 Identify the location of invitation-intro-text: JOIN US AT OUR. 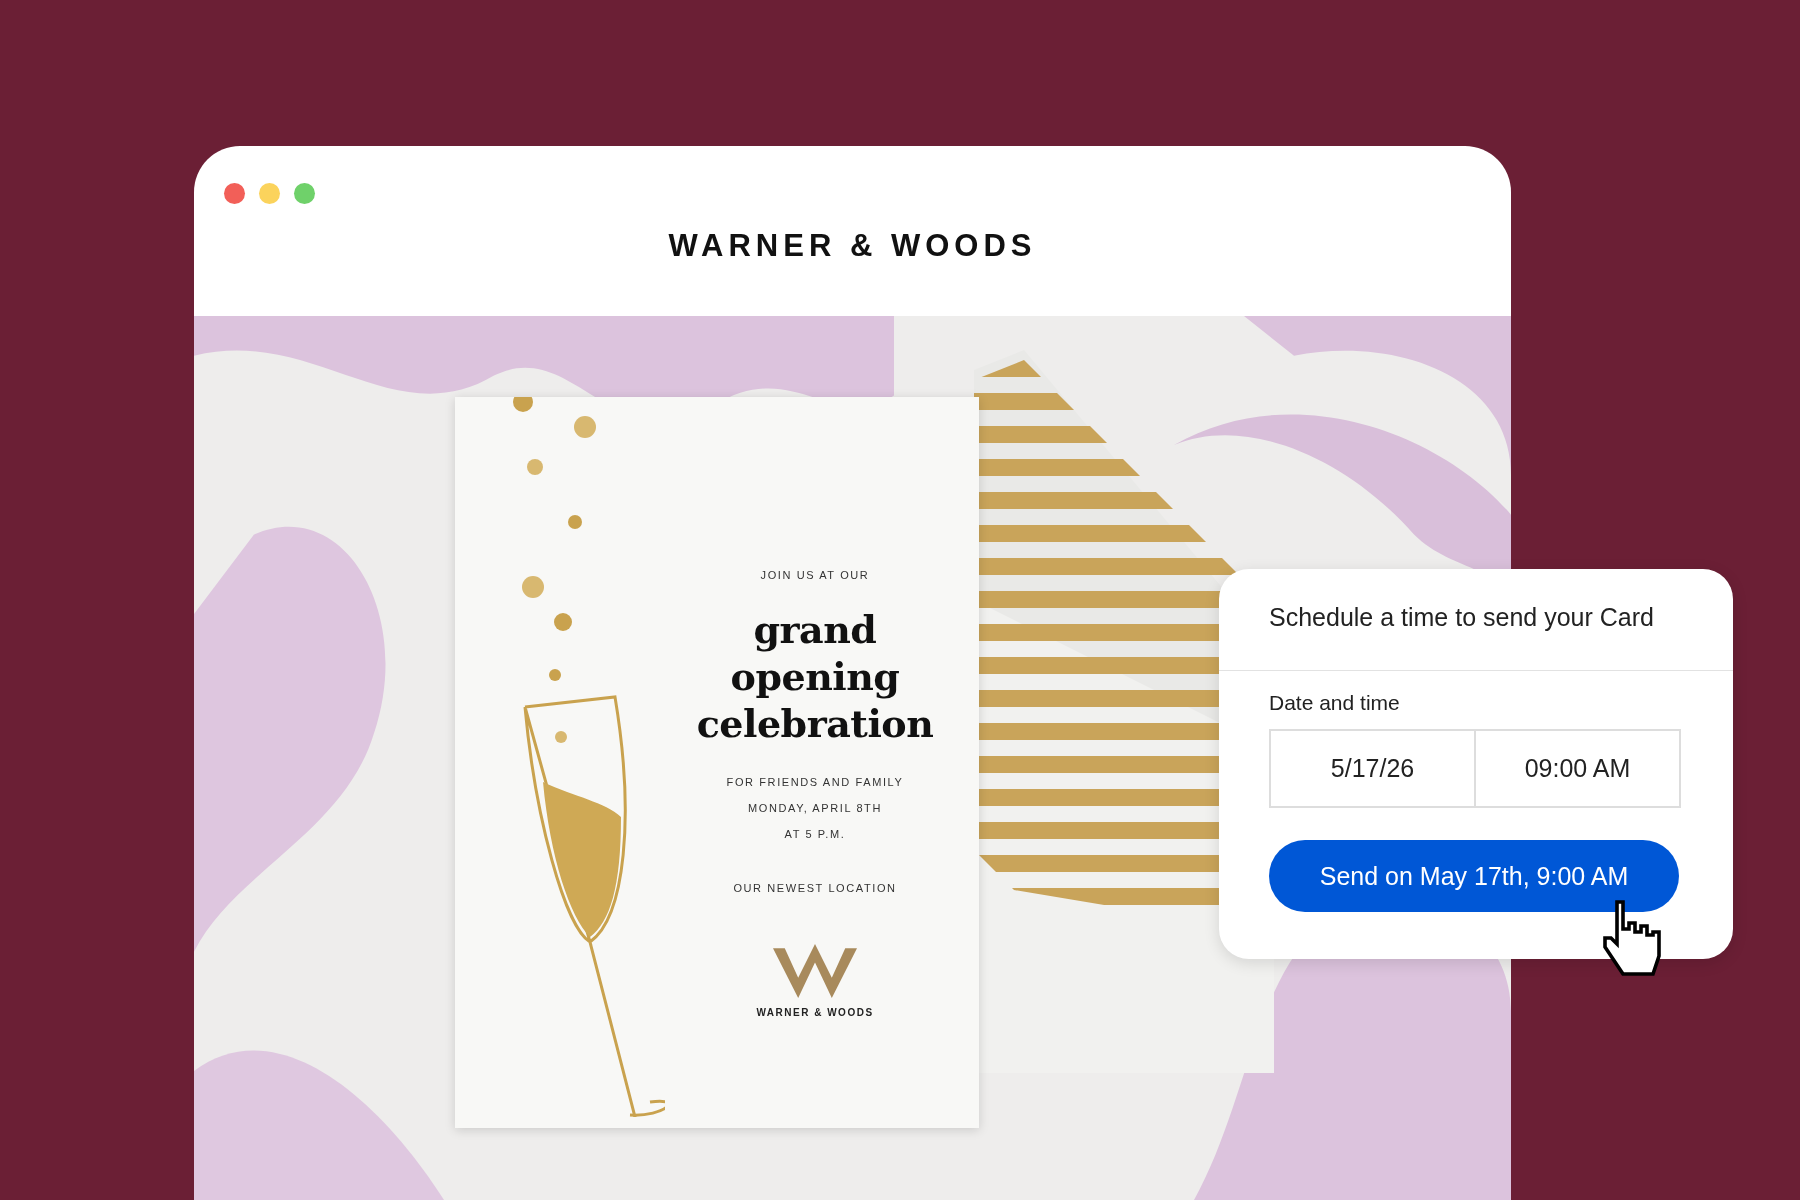
(815, 575).